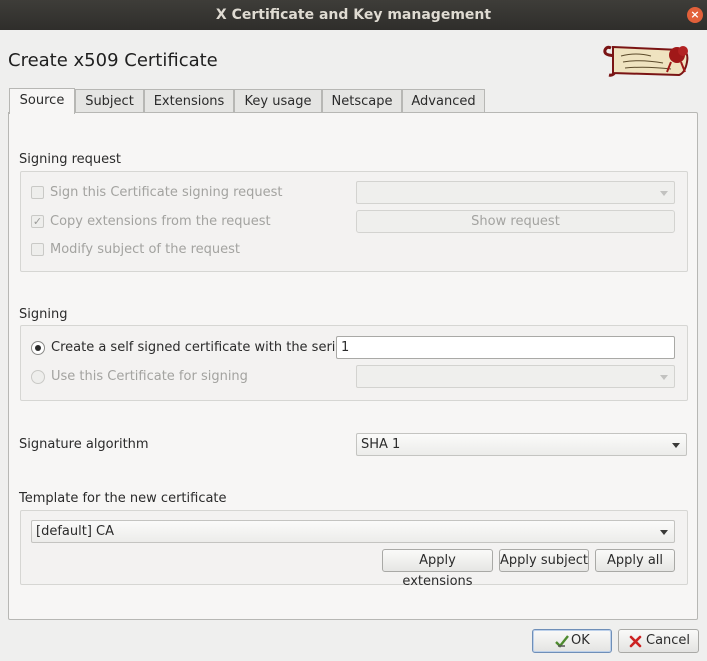  Describe the element at coordinates (160, 221) in the screenshot. I see `copy-extensions-label: Copy extensions from the request` at that location.